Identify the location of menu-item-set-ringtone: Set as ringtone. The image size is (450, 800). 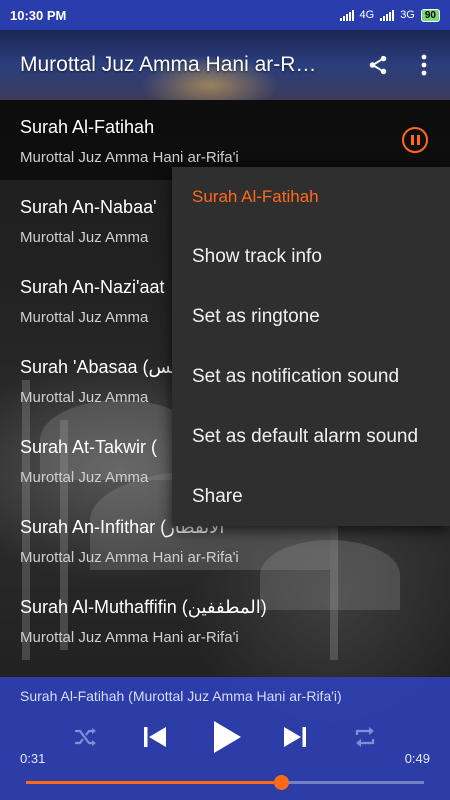
(311, 317).